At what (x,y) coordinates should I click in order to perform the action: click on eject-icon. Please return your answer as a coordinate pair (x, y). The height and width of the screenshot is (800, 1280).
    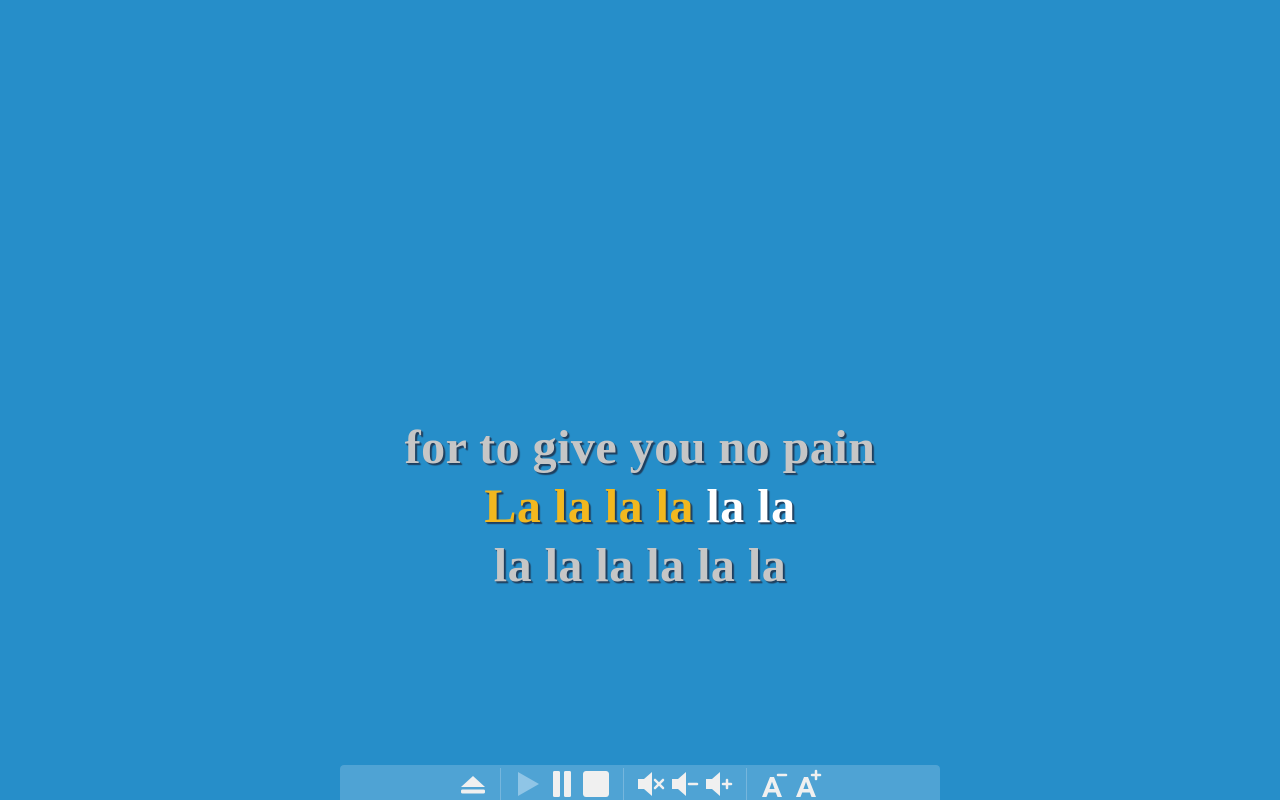
    Looking at the image, I should click on (472, 785).